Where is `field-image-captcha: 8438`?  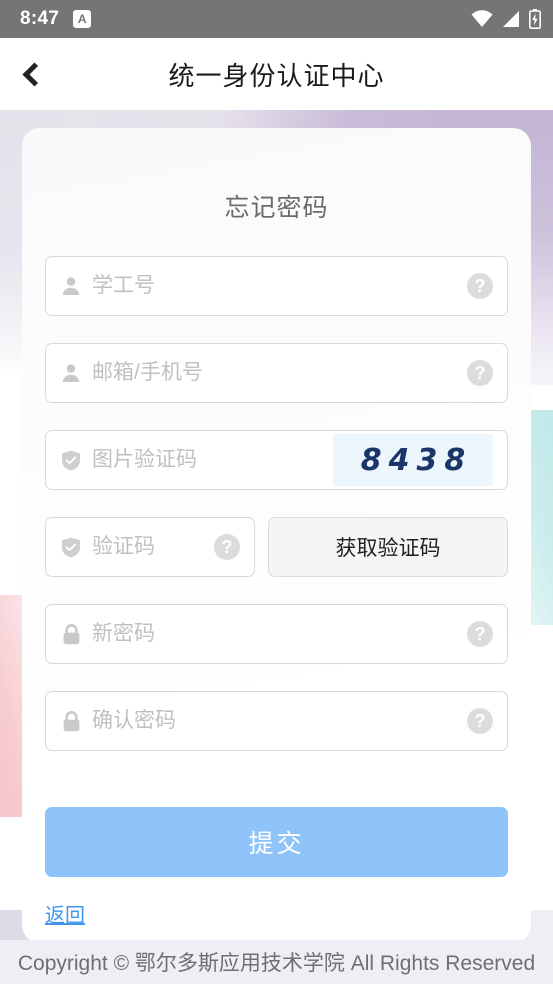
field-image-captcha: 8438 is located at coordinates (276, 460).